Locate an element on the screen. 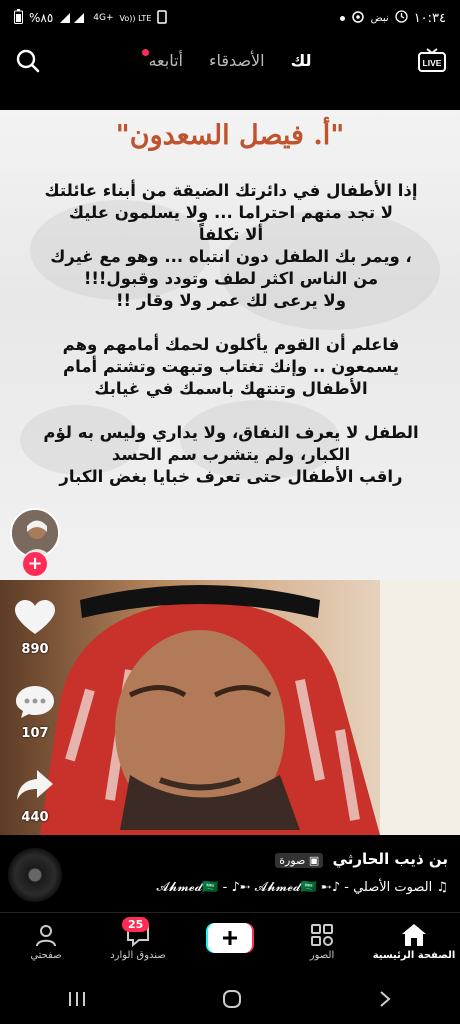 The image size is (460, 1024). nav-photos-label: الصور is located at coordinates (322, 955).